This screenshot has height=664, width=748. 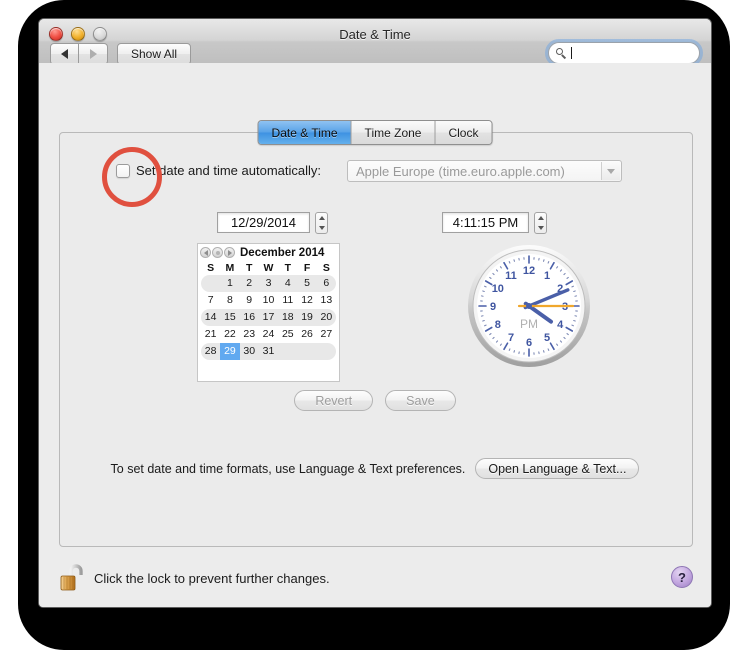 I want to click on text-cursor, so click(x=571, y=53).